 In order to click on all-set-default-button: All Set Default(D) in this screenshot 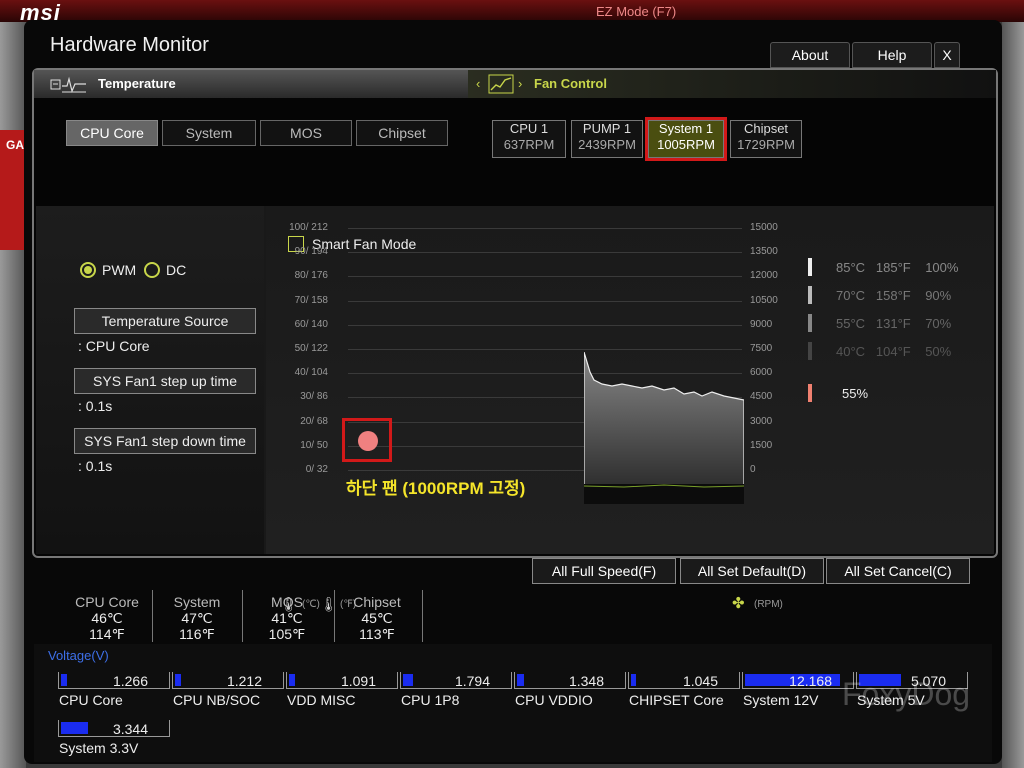, I will do `click(752, 571)`.